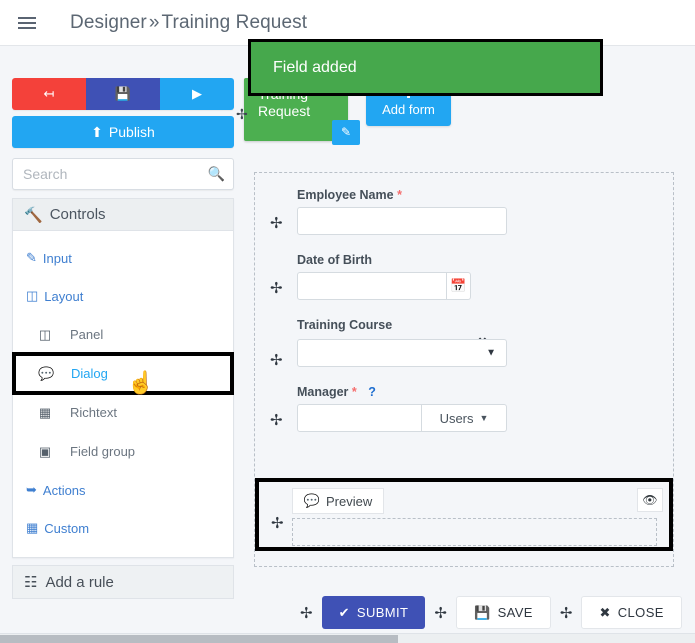 This screenshot has width=695, height=643. Describe the element at coordinates (485, 325) in the screenshot. I see `form-field-training-course-label: Training Course` at that location.